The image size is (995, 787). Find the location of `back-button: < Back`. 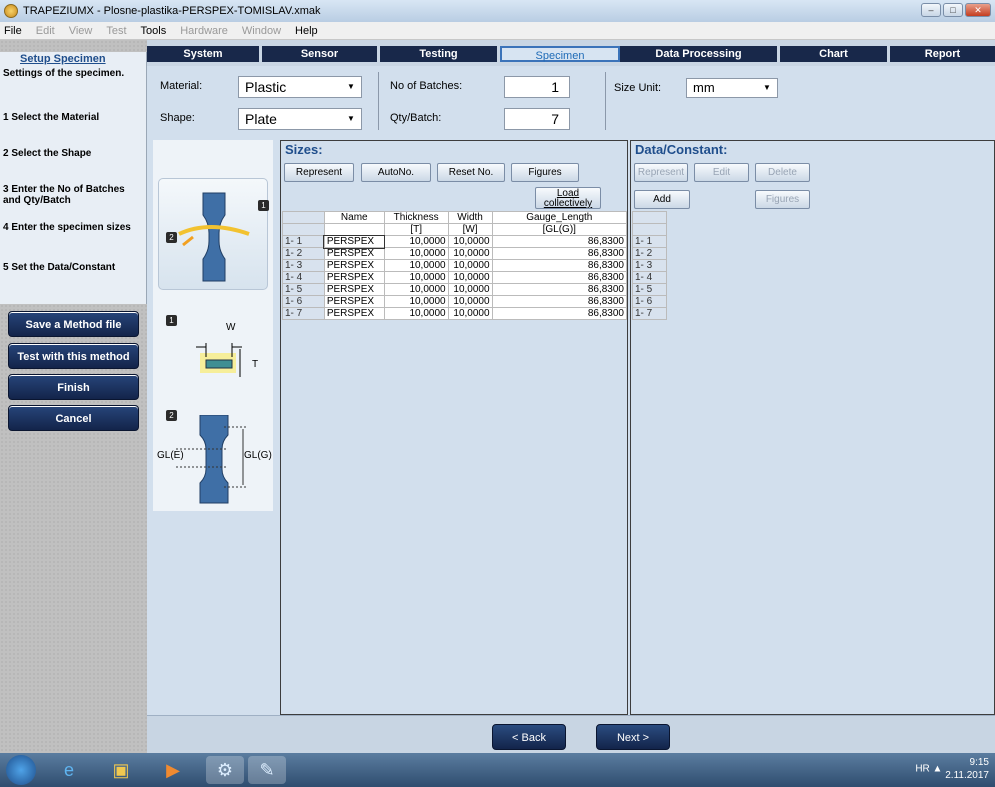

back-button: < Back is located at coordinates (529, 737).